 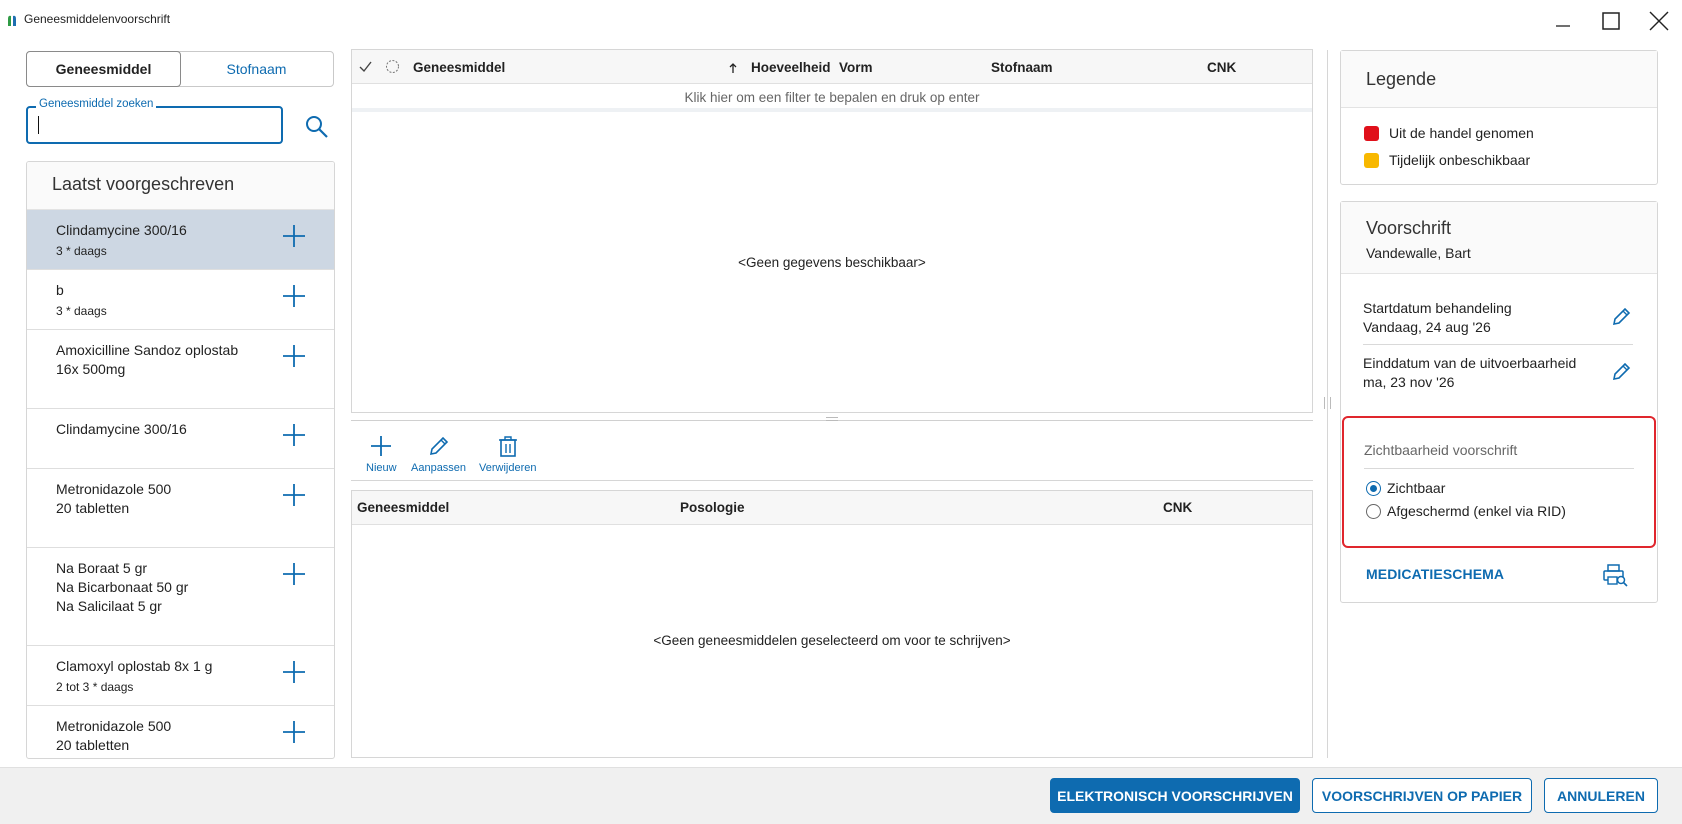 I want to click on item-name: Amoxicilline Sandoz oplostab 16x 500mg, so click(x=147, y=359).